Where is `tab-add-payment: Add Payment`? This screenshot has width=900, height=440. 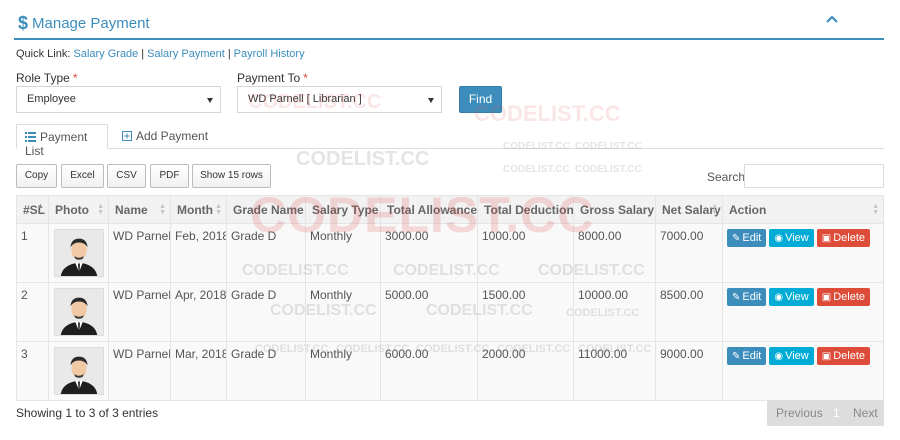 tab-add-payment: Add Payment is located at coordinates (165, 136).